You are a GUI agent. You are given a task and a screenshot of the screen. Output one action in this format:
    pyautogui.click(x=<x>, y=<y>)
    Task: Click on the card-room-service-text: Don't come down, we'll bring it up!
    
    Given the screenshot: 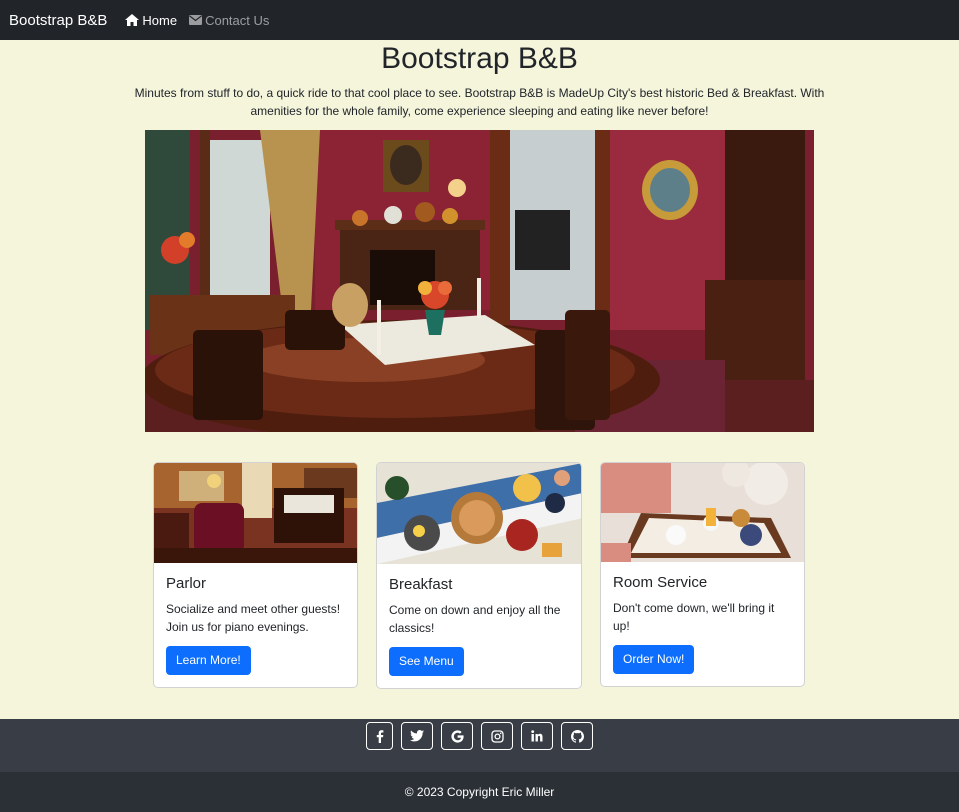 What is the action you would take?
    pyautogui.click(x=694, y=617)
    